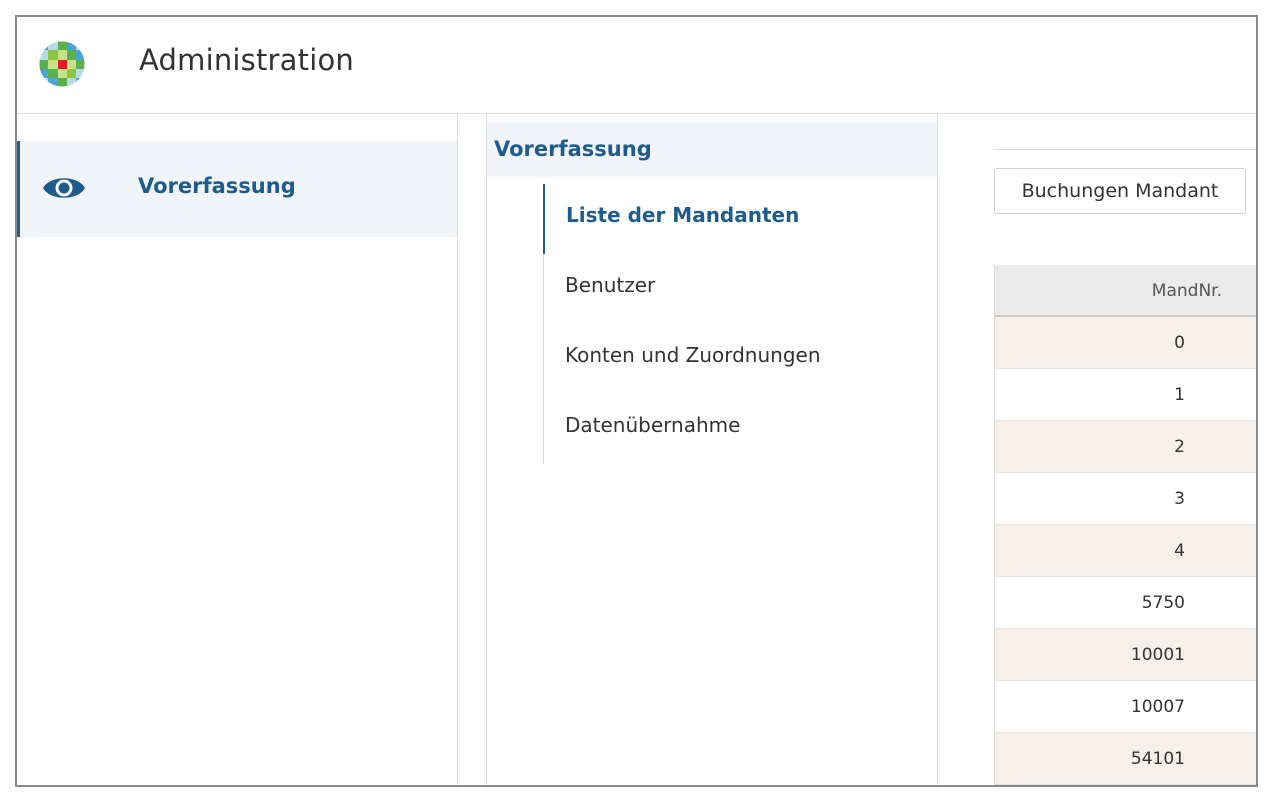 The height and width of the screenshot is (802, 1273). What do you see at coordinates (1179, 551) in the screenshot?
I see `table-cell: 4` at bounding box center [1179, 551].